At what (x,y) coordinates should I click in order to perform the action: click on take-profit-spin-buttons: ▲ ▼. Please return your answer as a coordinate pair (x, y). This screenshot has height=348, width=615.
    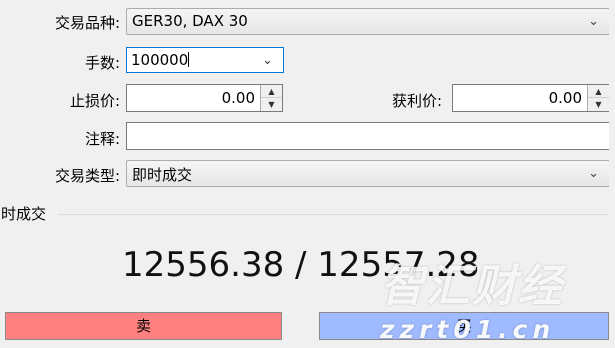
    Looking at the image, I should click on (598, 98).